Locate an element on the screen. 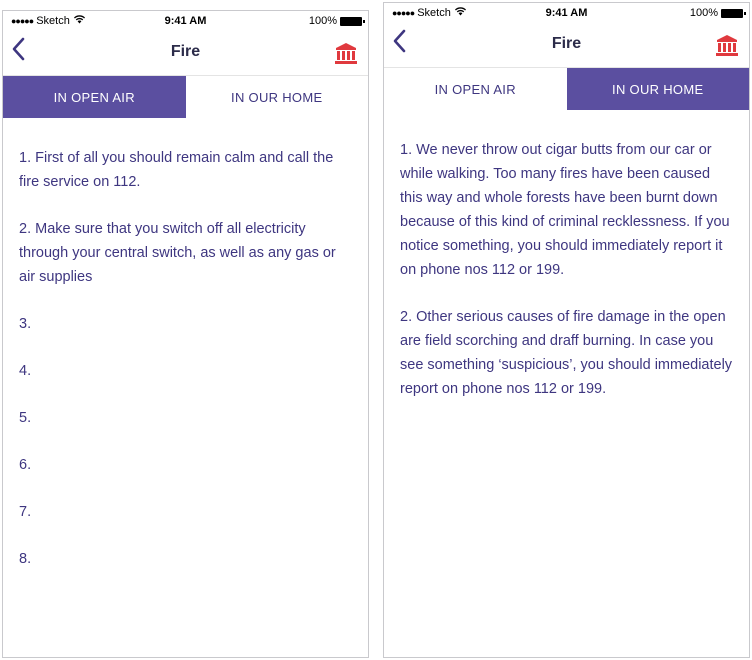  list-item: 7. is located at coordinates (25, 512).